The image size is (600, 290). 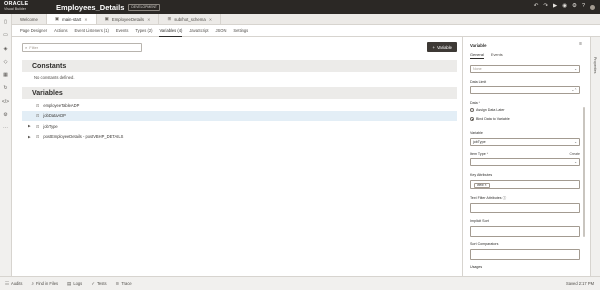 I want to click on variable-select: jobType ⌄, so click(x=525, y=142).